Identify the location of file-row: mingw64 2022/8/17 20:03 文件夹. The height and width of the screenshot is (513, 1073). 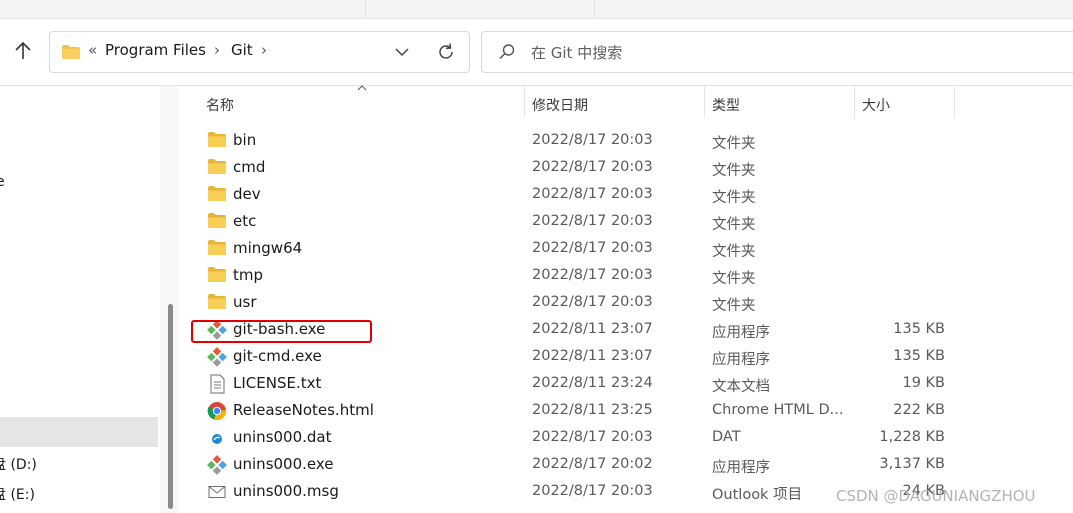
(625, 248).